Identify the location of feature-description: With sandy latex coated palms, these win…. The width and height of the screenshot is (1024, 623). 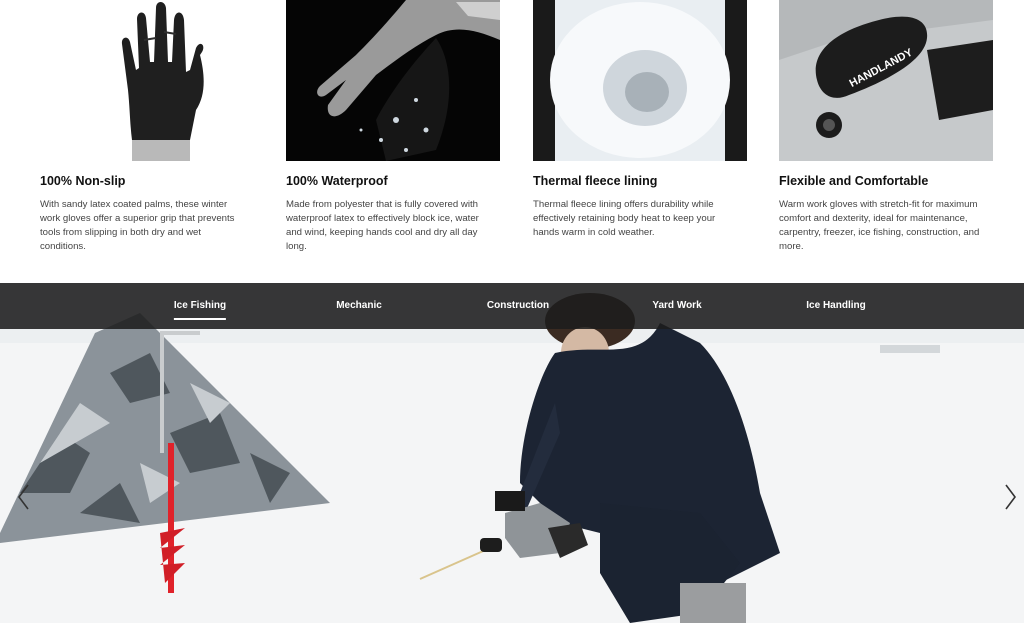
(137, 225).